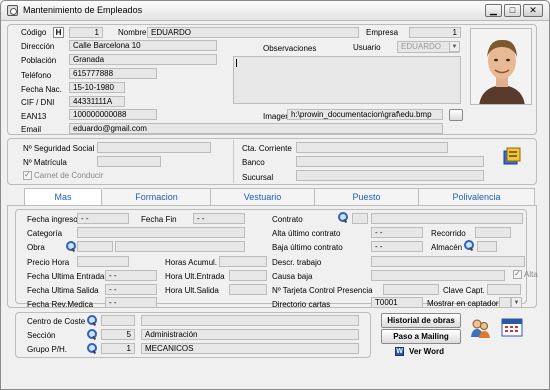 Image resolution: width=550 pixels, height=390 pixels. I want to click on empresa-label: Empresa, so click(382, 32).